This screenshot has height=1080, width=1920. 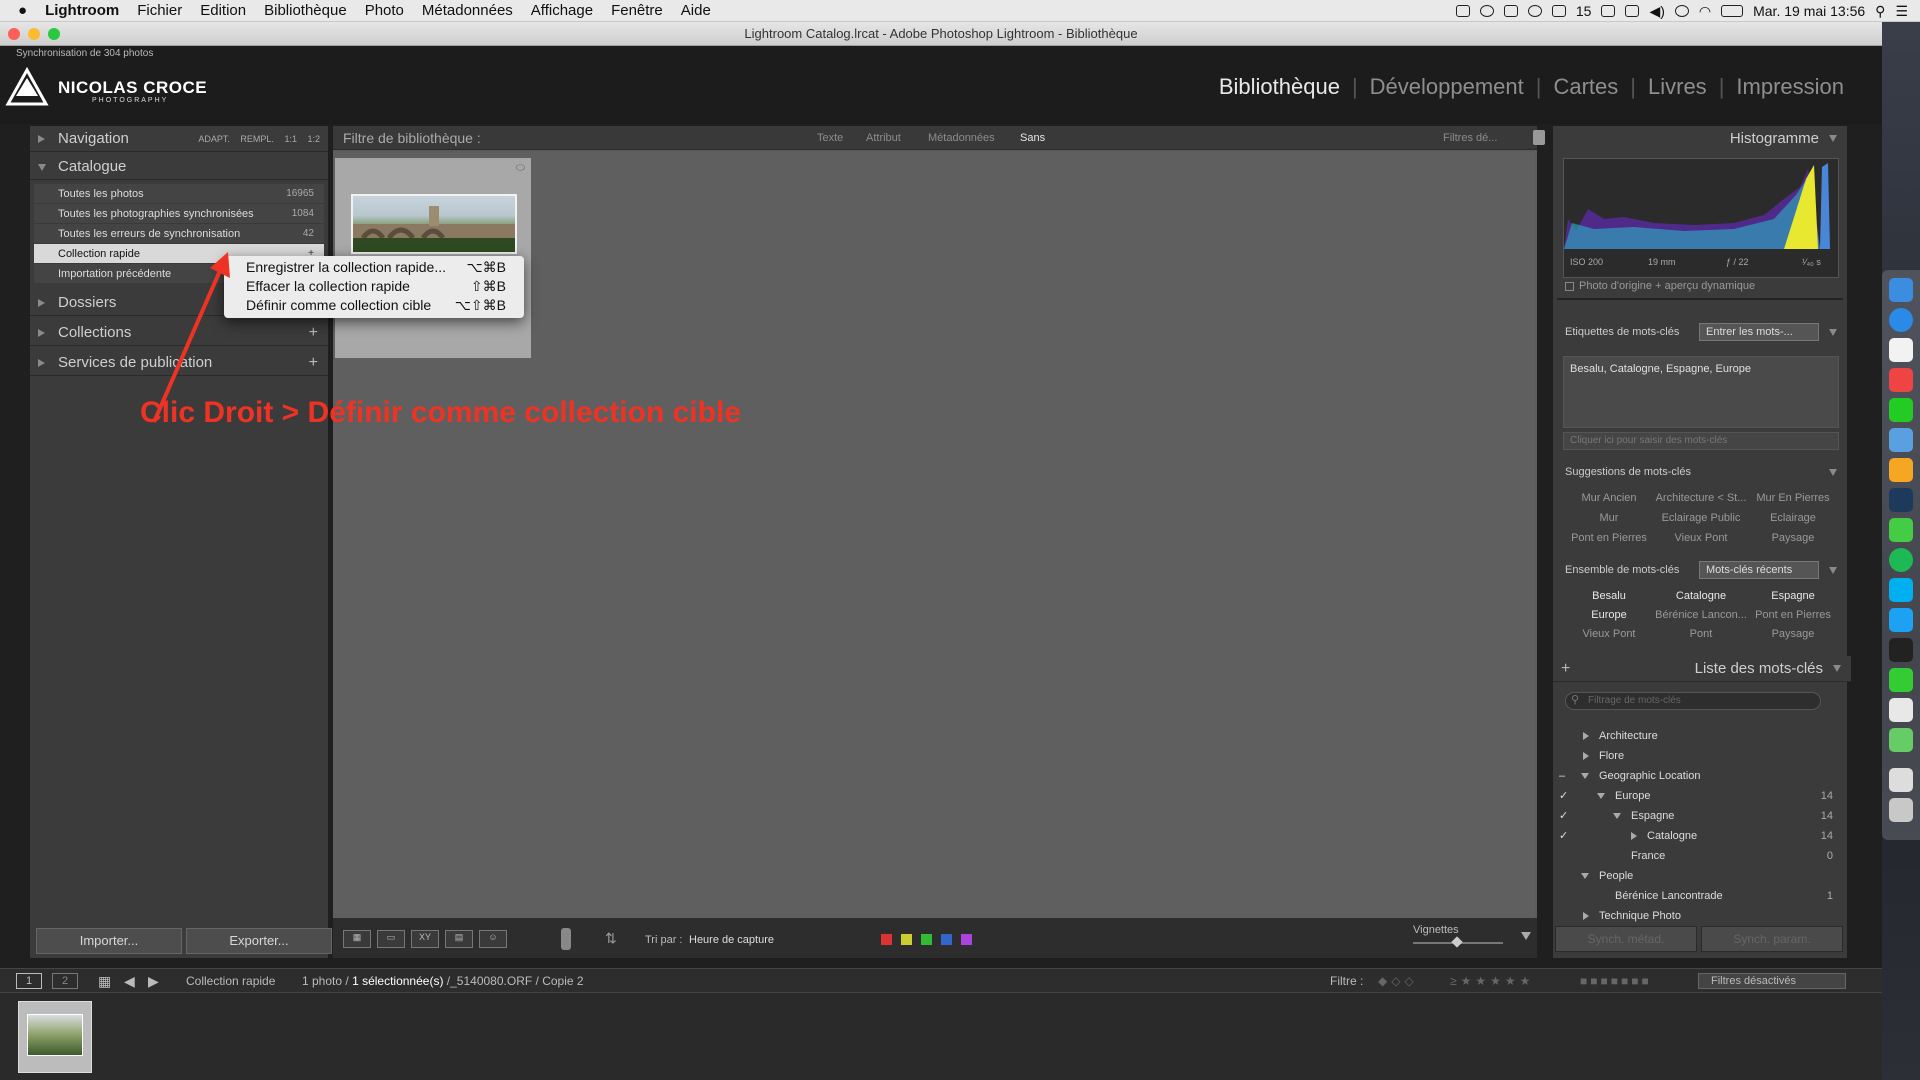 What do you see at coordinates (886, 939) in the screenshot?
I see `label-red` at bounding box center [886, 939].